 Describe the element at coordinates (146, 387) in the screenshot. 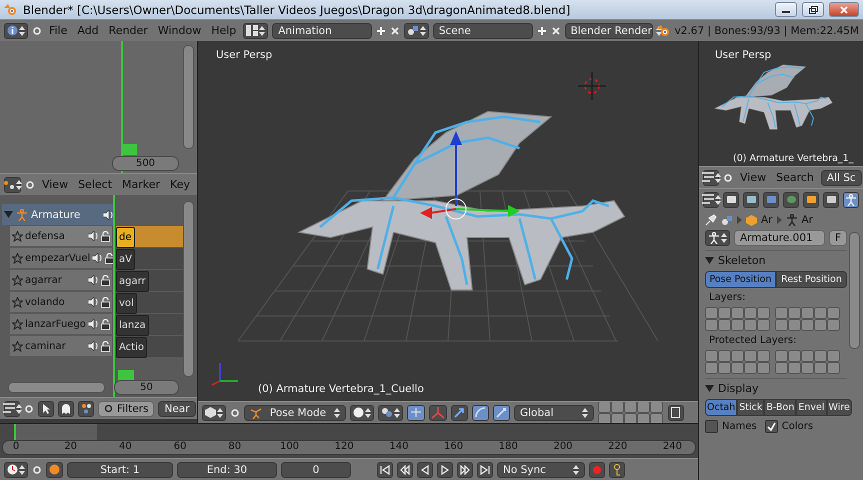

I see `frame-field: 50` at that location.